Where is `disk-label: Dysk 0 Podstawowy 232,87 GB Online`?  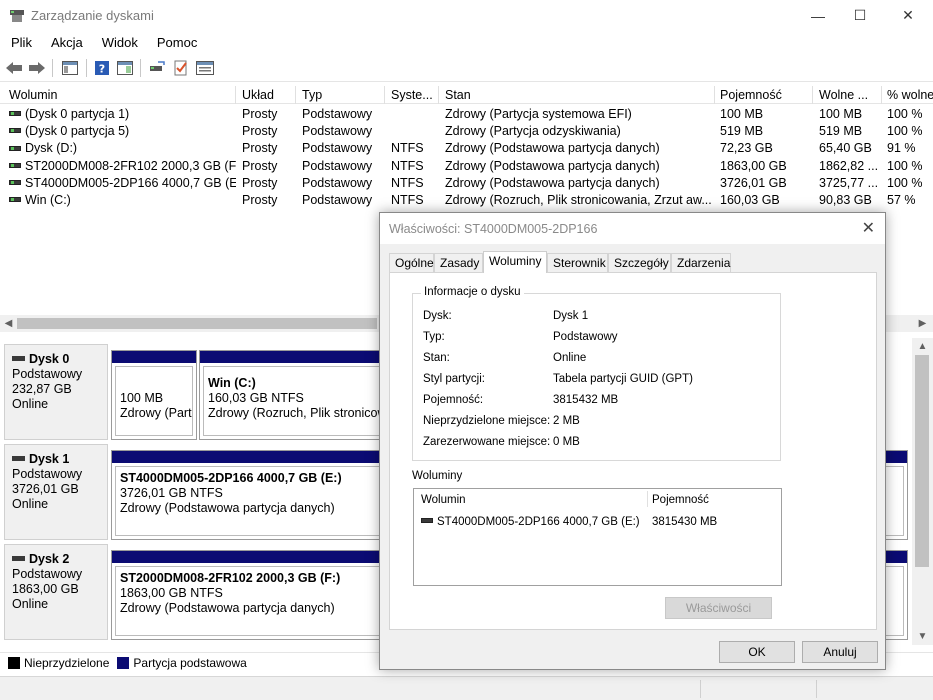 disk-label: Dysk 0 Podstawowy 232,87 GB Online is located at coordinates (56, 392).